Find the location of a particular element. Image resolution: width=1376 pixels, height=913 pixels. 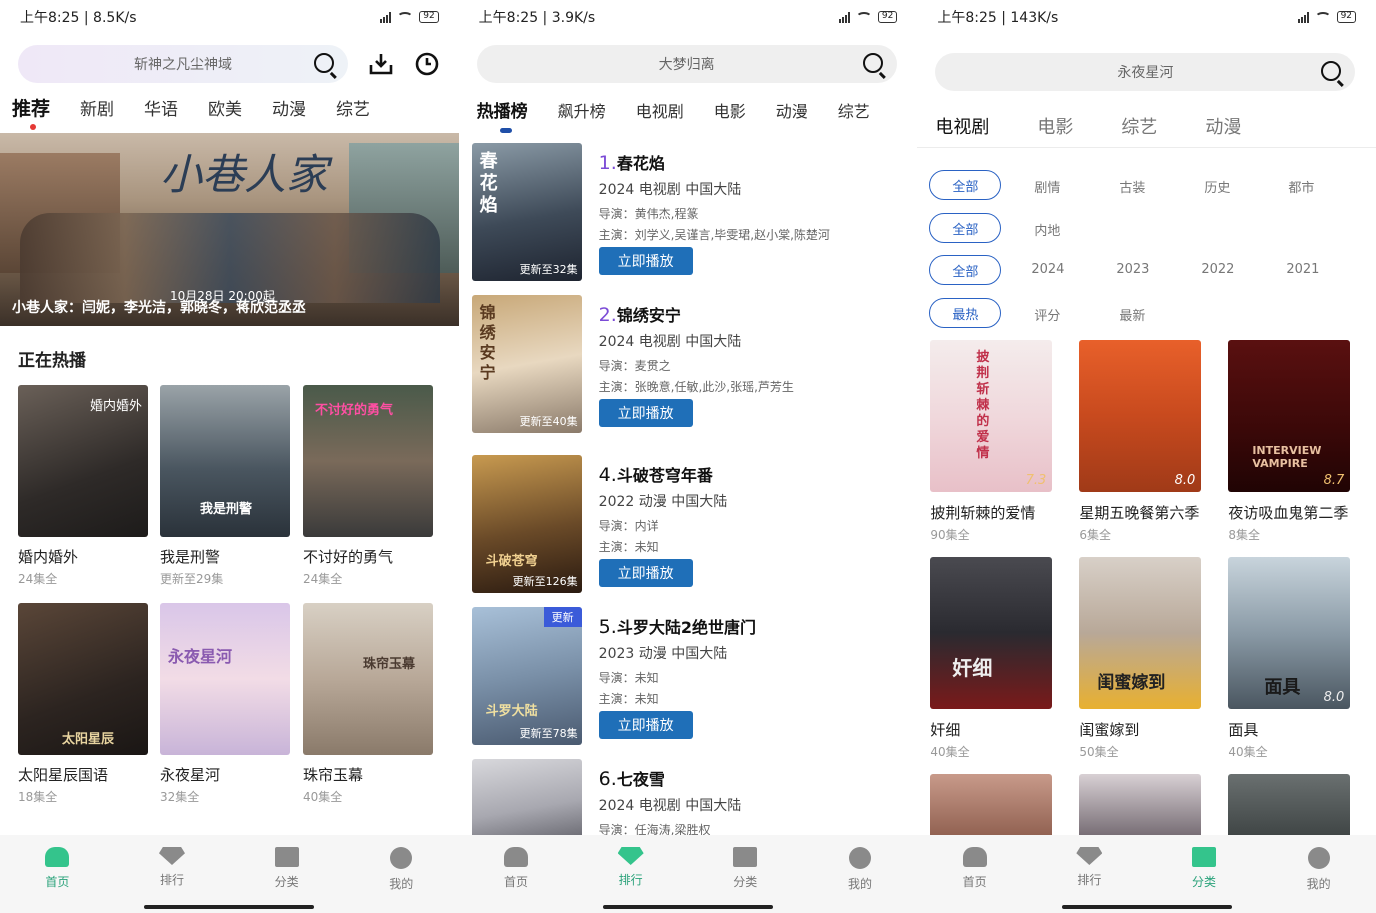

search-input: 永夜星河 is located at coordinates (1145, 72).